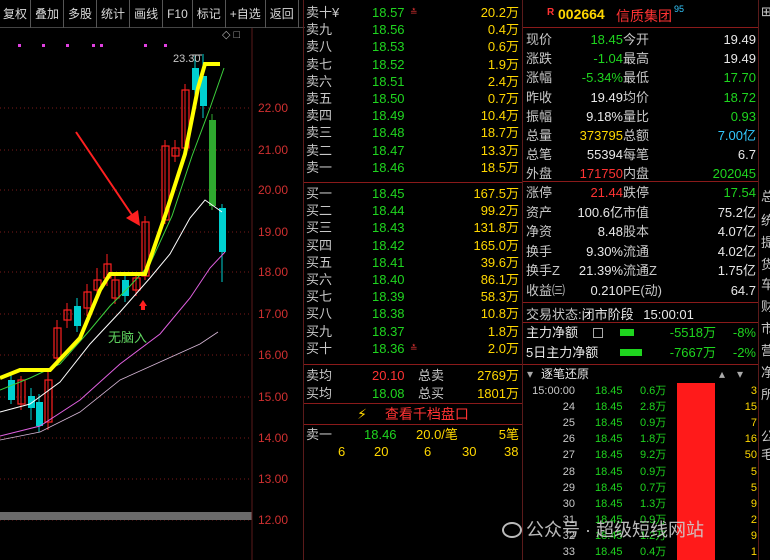  What do you see at coordinates (530, 374) in the screenshot?
I see `collapse-icon: ▾` at bounding box center [530, 374].